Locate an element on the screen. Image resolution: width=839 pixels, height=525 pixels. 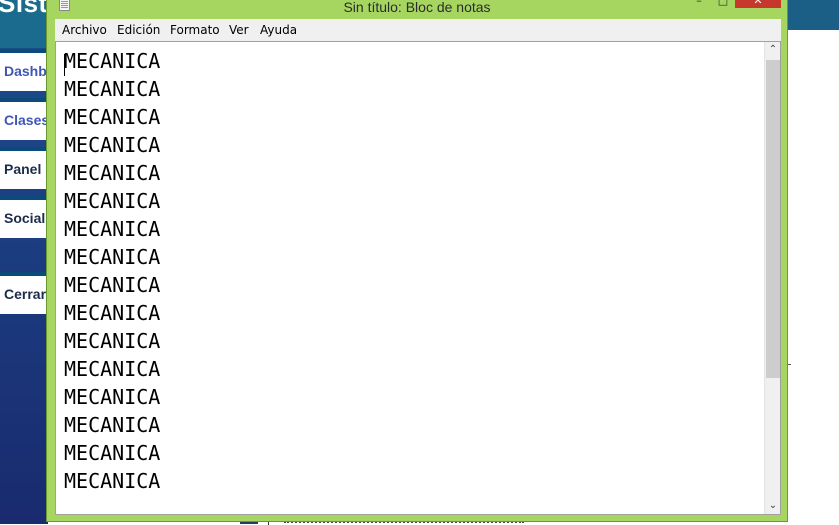
nav-item-panel: Panel is located at coordinates (24, 168).